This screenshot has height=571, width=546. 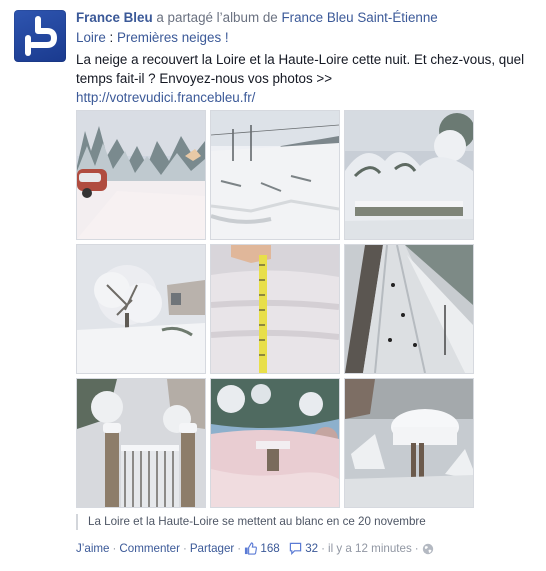 What do you see at coordinates (295, 548) in the screenshot?
I see `comment-bubble-icon` at bounding box center [295, 548].